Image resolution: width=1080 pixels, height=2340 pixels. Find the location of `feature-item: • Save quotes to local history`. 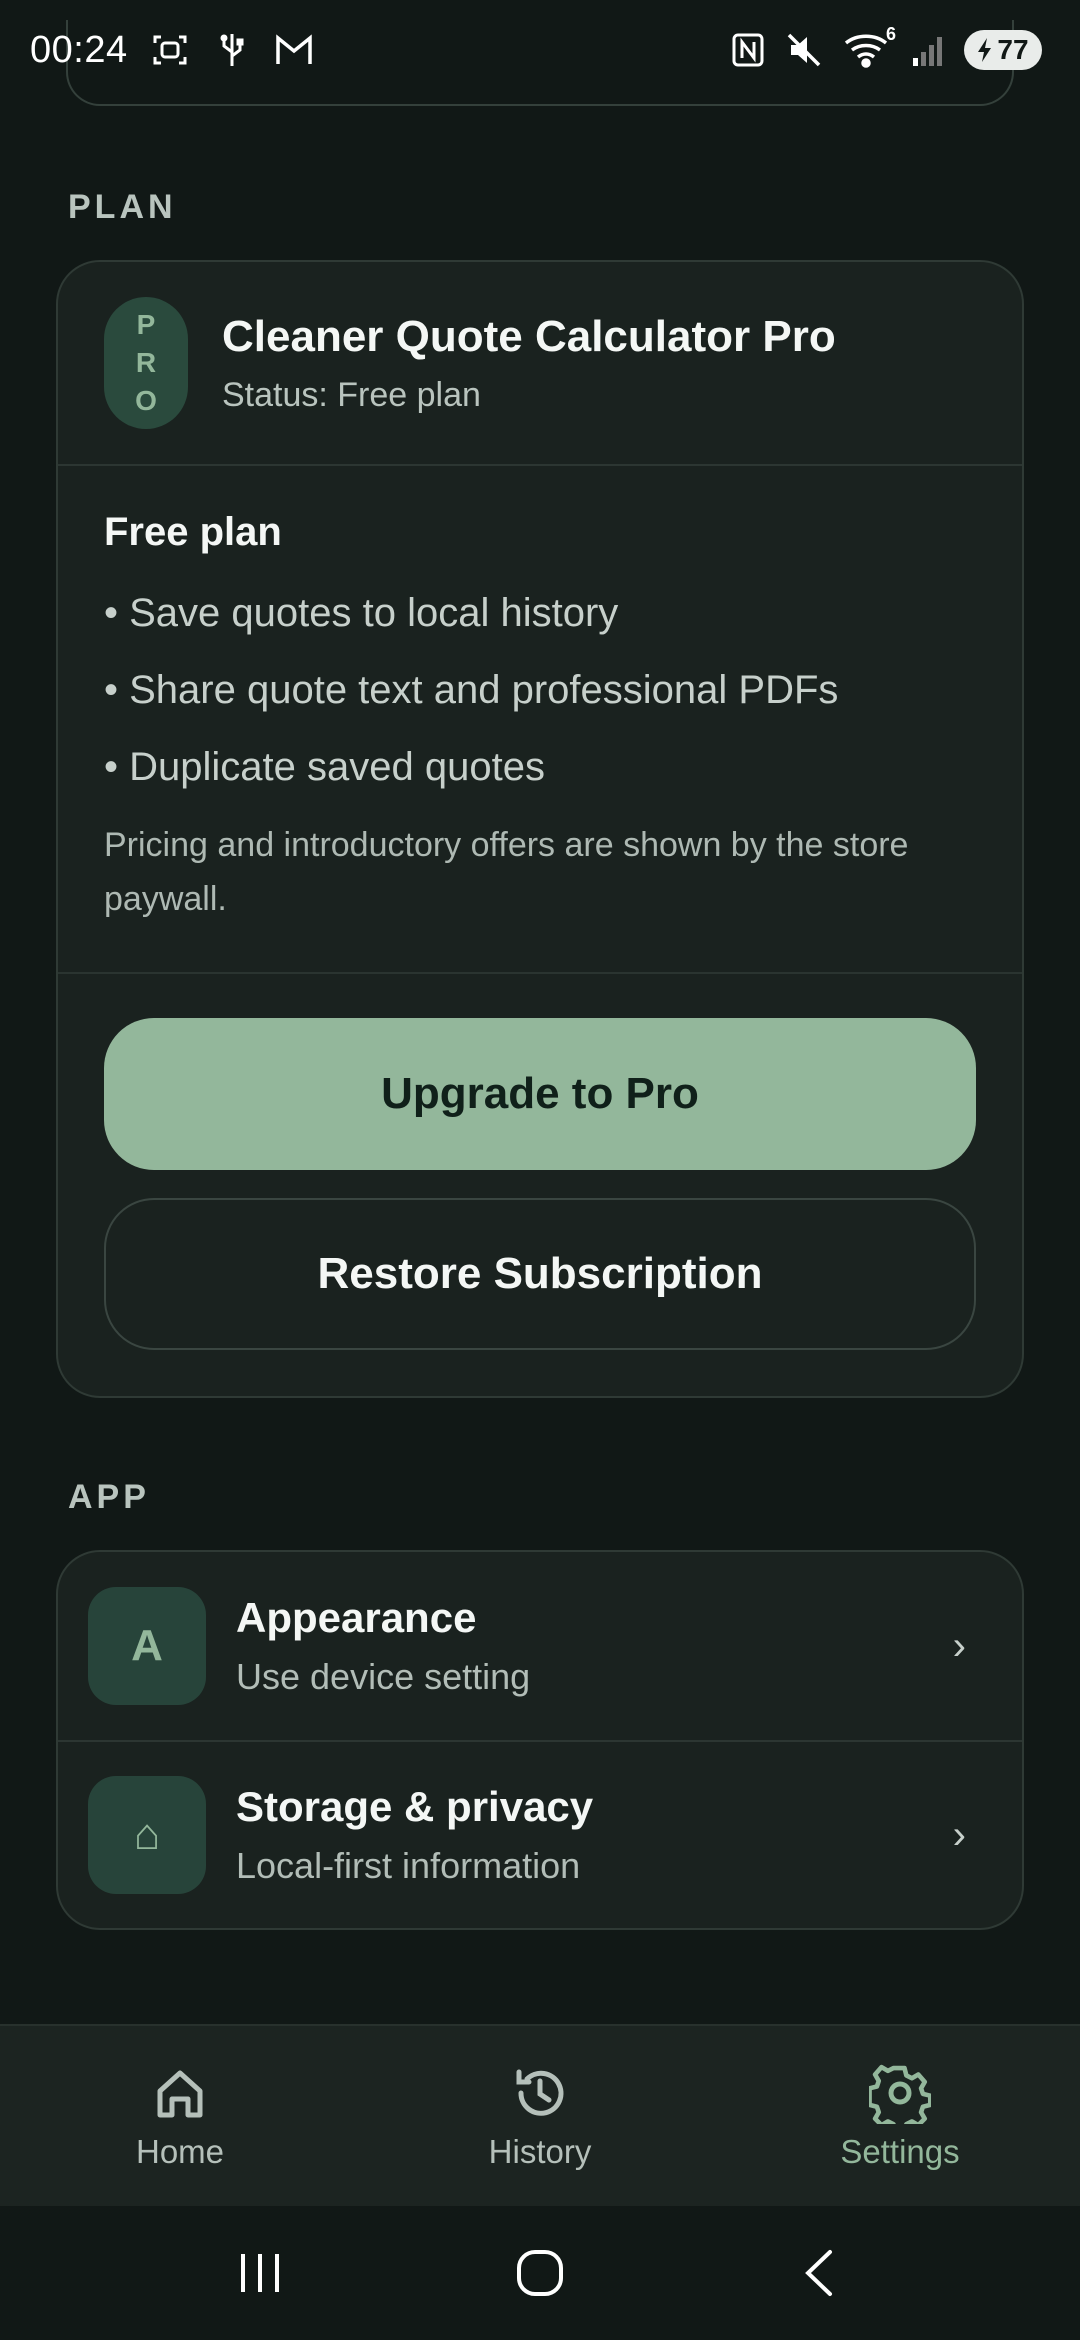

feature-item: • Save quotes to local history is located at coordinates (361, 613).